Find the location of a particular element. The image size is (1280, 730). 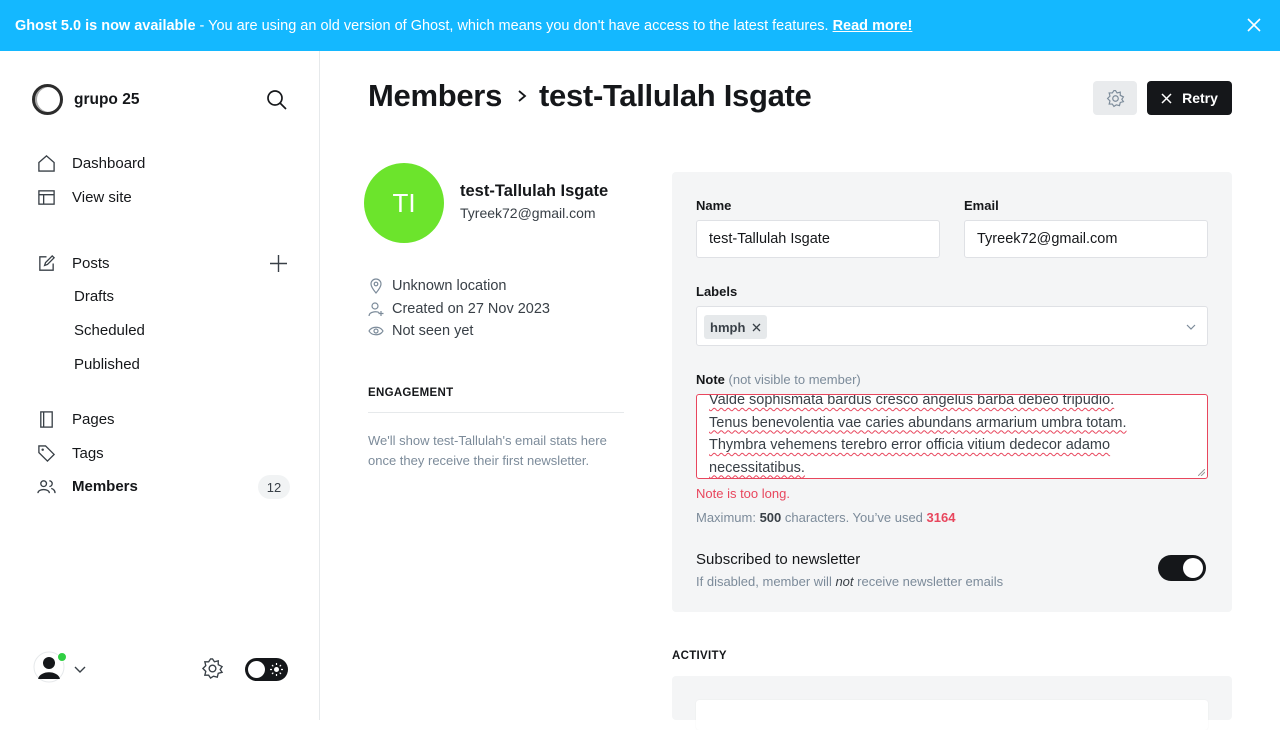

labels-label: Labels is located at coordinates (717, 291).